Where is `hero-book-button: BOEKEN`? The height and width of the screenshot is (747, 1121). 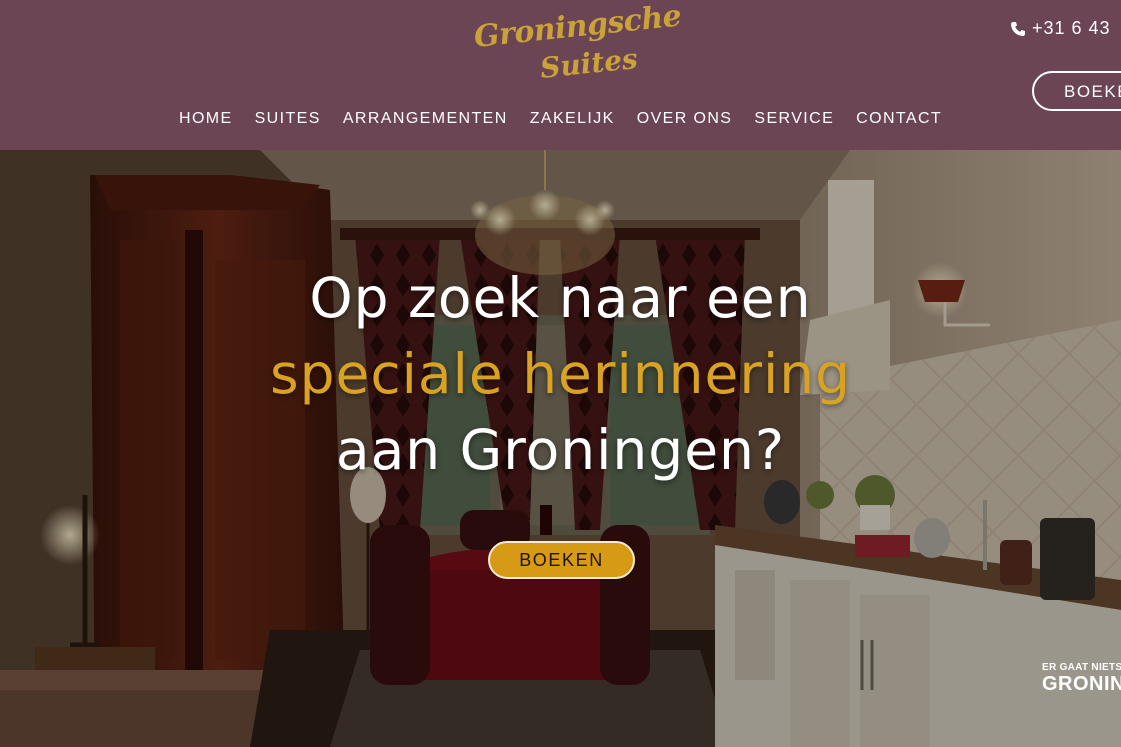
hero-book-button: BOEKEN is located at coordinates (561, 560).